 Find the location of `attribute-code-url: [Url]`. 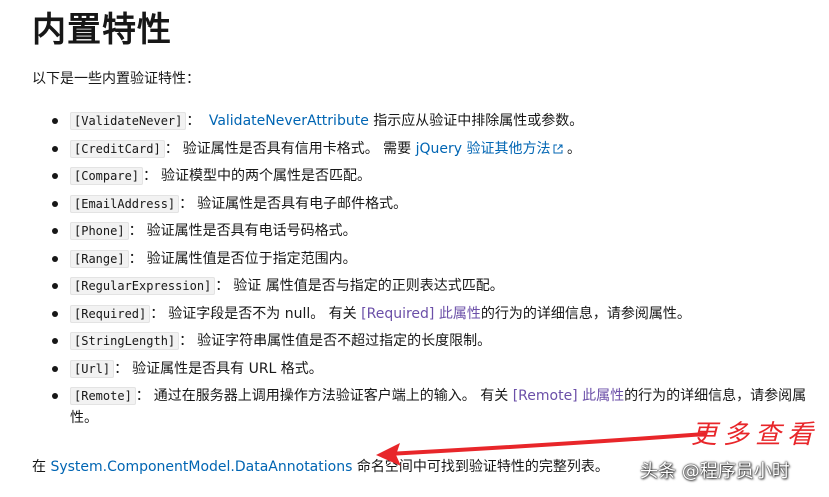

attribute-code-url: [Url] is located at coordinates (92, 368).